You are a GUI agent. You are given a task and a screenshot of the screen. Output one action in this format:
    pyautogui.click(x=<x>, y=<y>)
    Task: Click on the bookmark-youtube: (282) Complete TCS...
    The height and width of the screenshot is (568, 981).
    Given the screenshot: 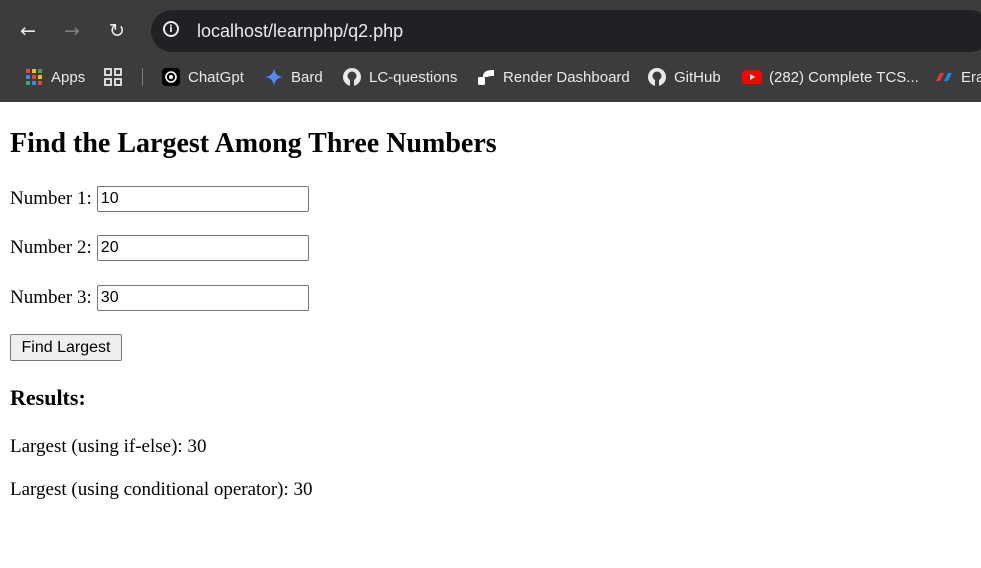 What is the action you would take?
    pyautogui.click(x=830, y=77)
    